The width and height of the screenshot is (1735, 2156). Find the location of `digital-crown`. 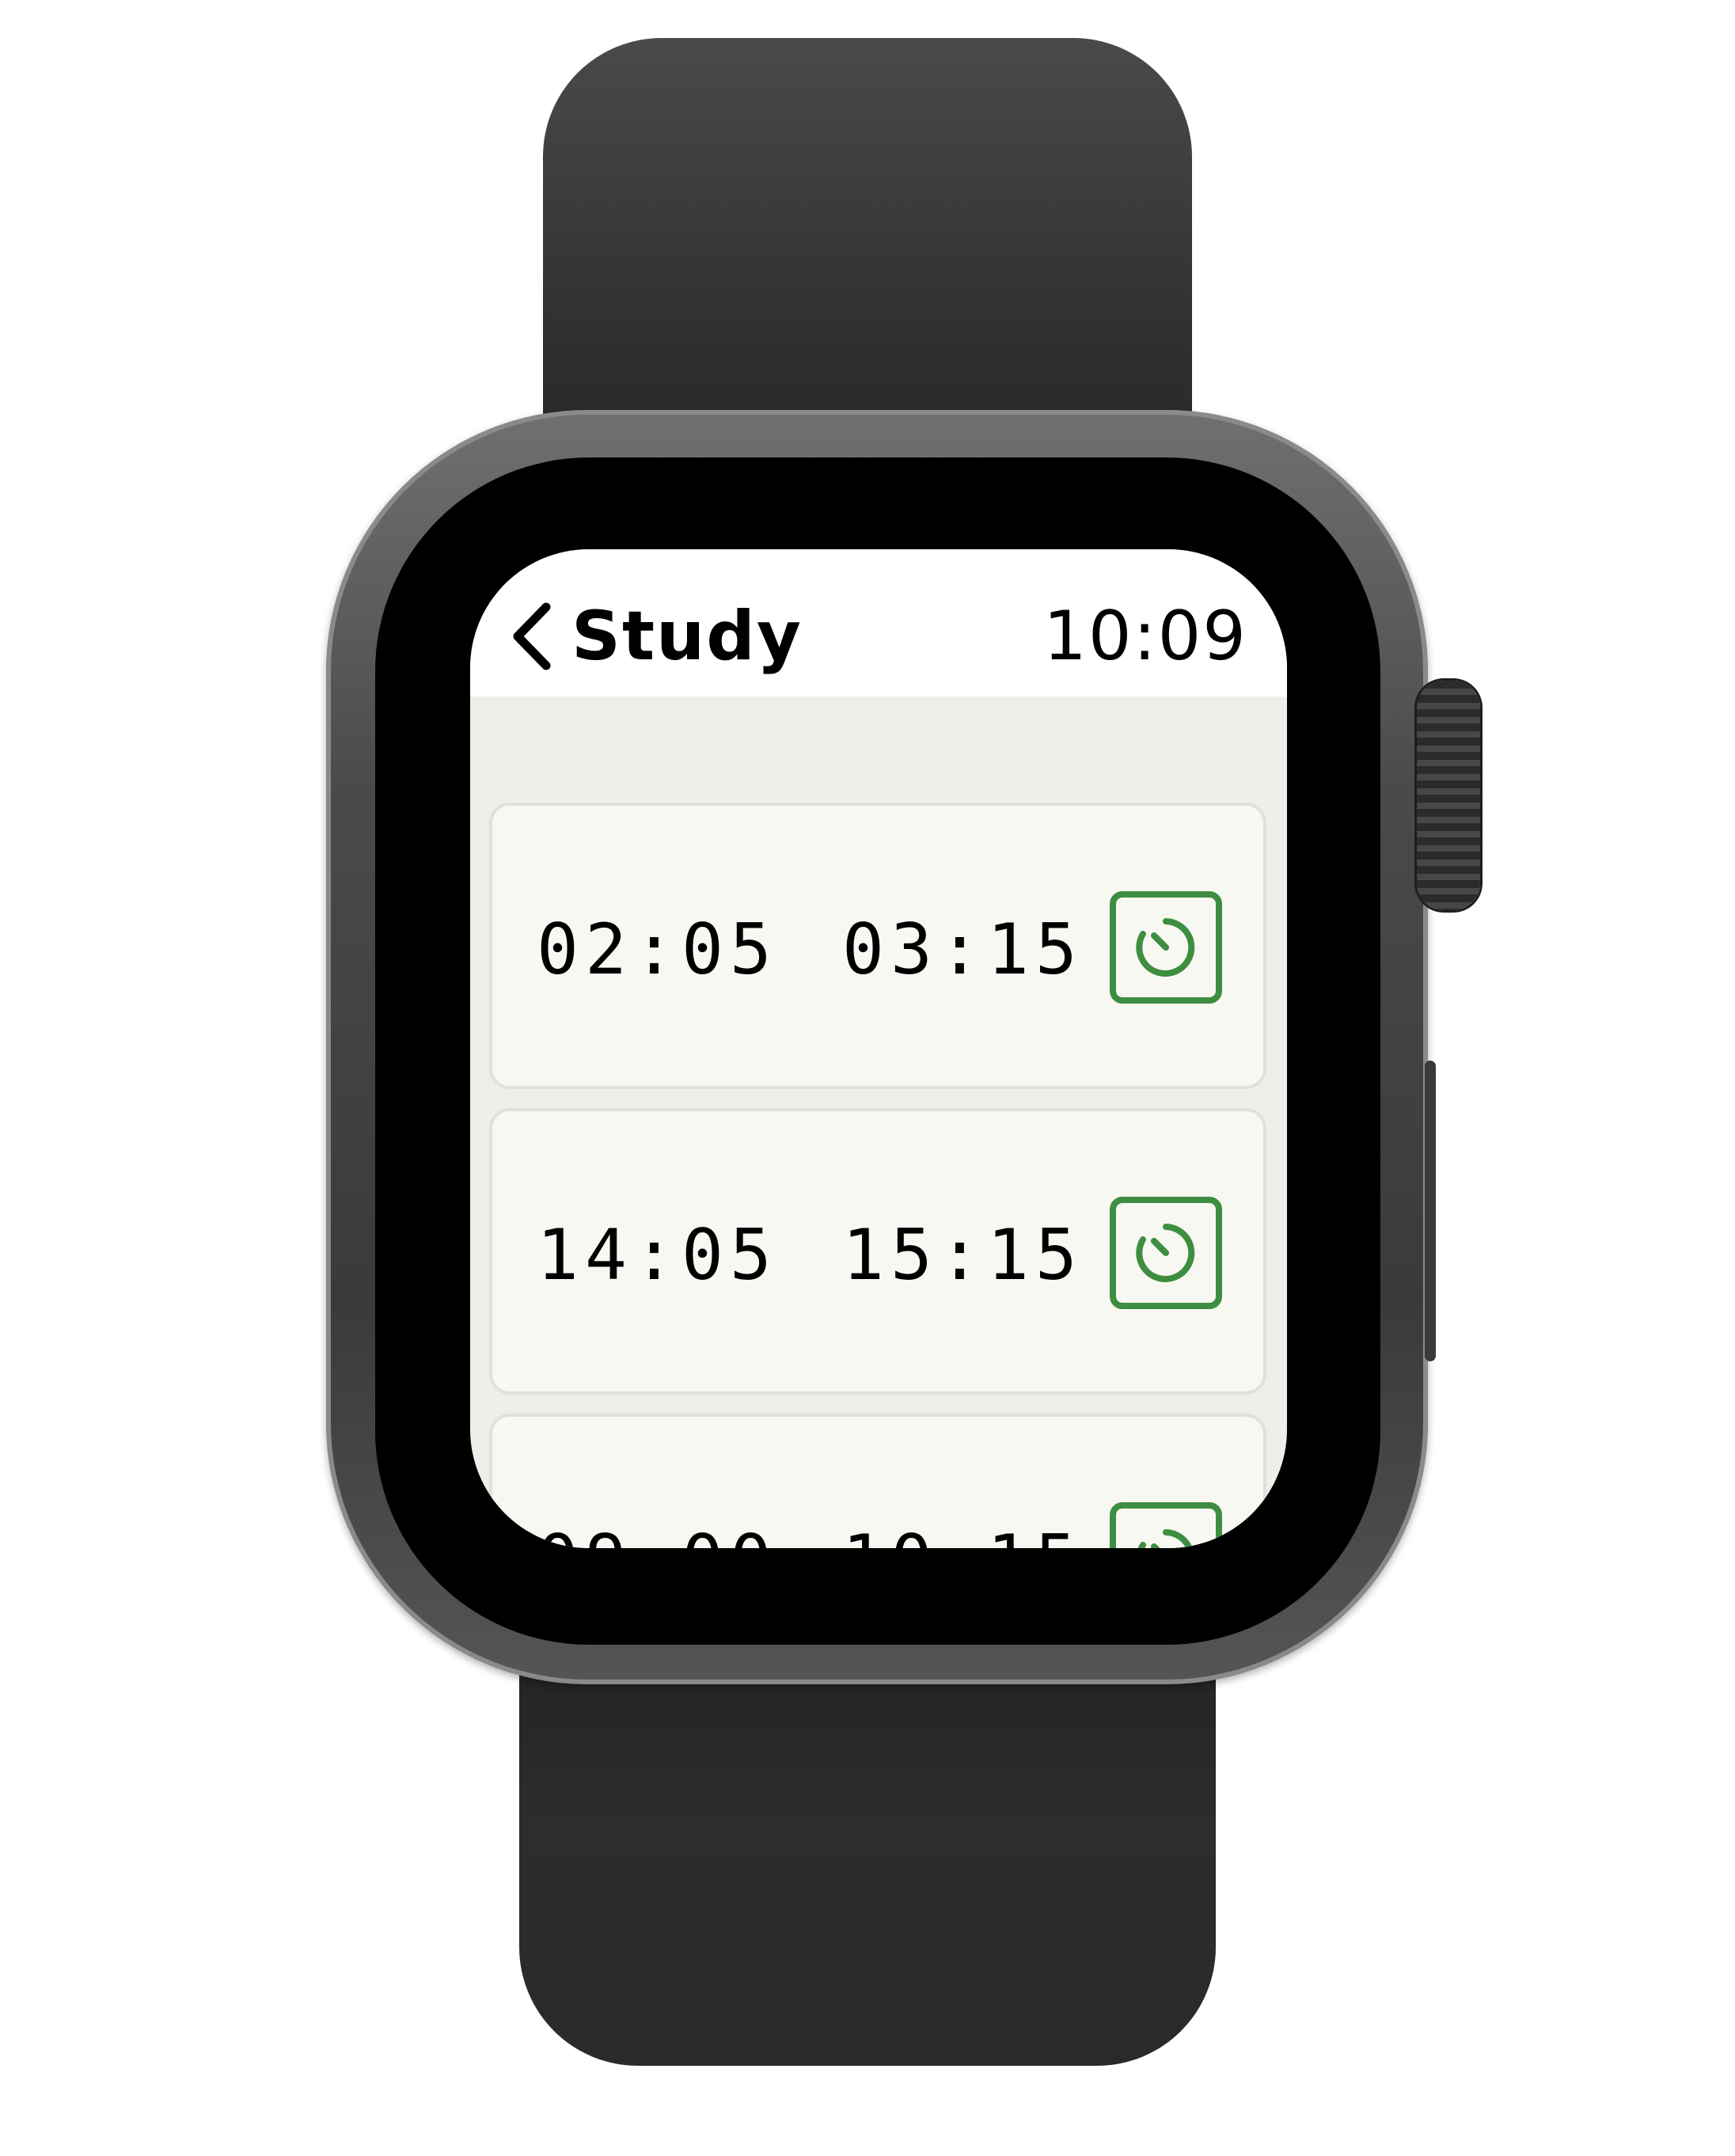

digital-crown is located at coordinates (1448, 795).